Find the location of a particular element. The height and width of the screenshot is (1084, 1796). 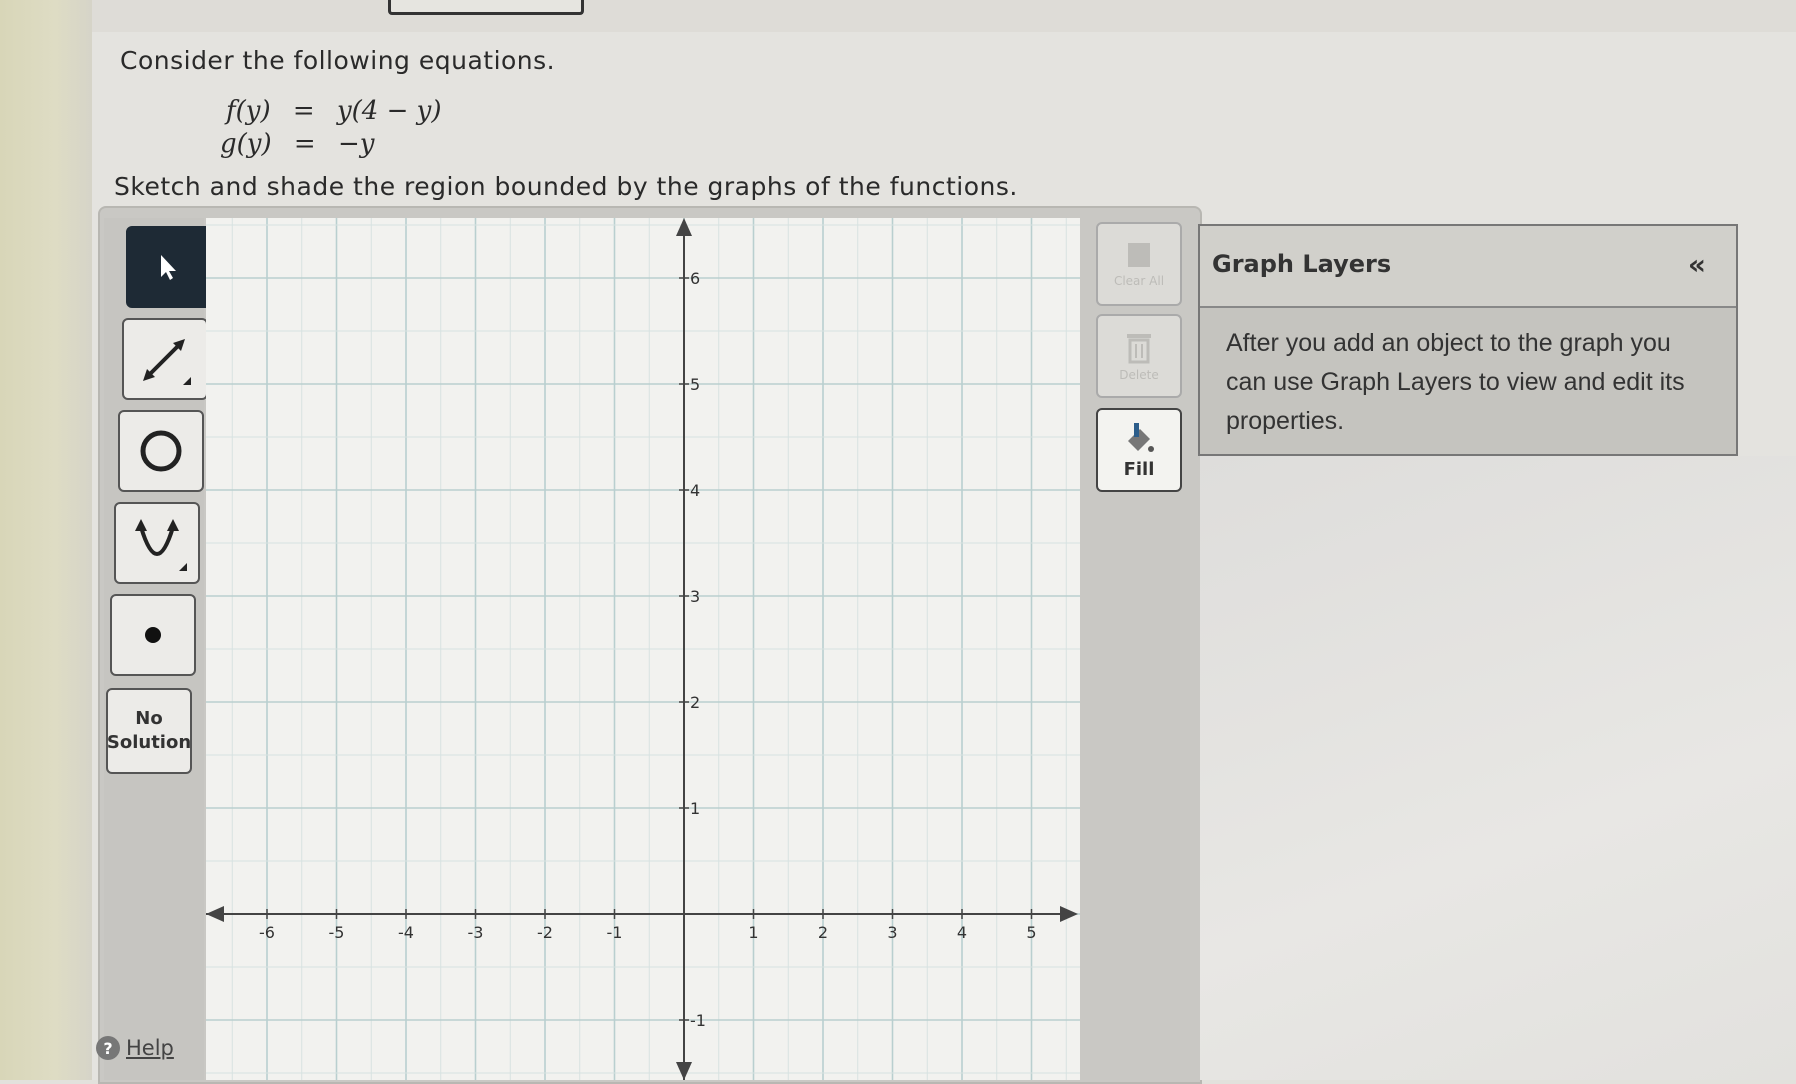

y-tick-label: -1 is located at coordinates (698, 1020).